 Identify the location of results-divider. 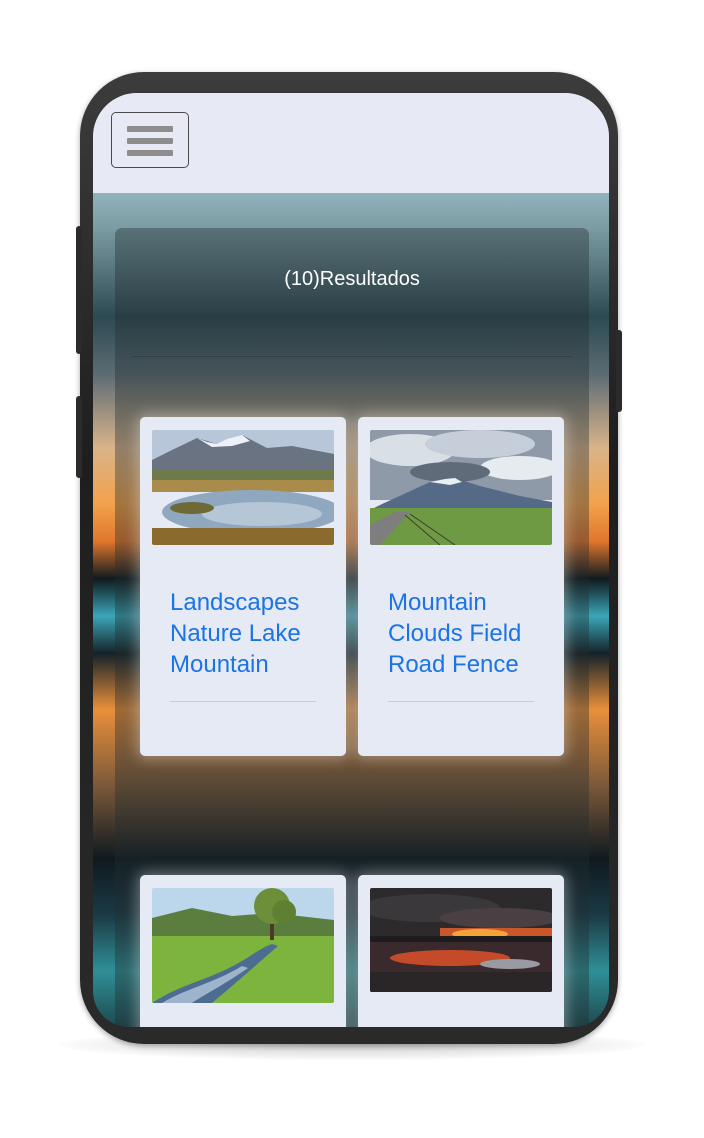
(352, 356).